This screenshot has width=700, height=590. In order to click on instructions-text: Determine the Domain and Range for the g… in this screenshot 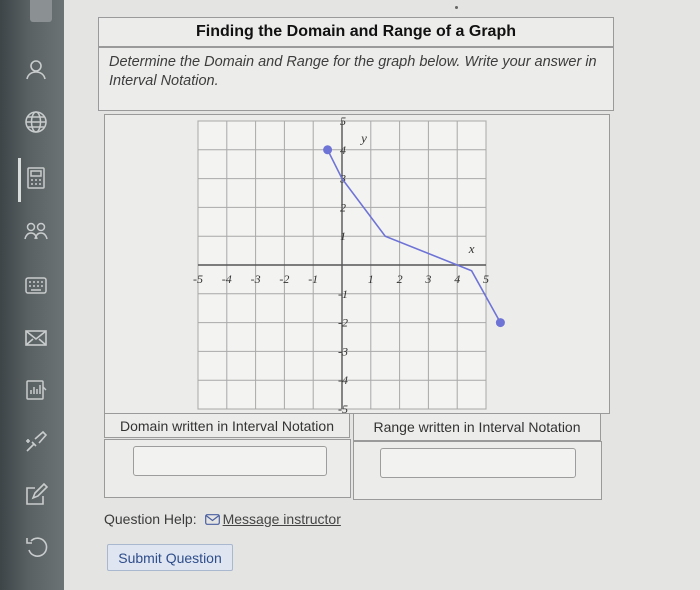, I will do `click(353, 71)`.